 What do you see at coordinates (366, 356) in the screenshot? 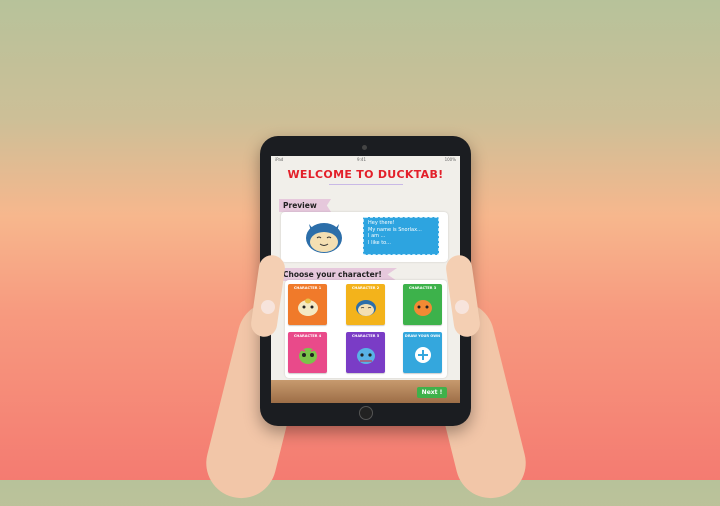
I see `totodile-face-icon` at bounding box center [366, 356].